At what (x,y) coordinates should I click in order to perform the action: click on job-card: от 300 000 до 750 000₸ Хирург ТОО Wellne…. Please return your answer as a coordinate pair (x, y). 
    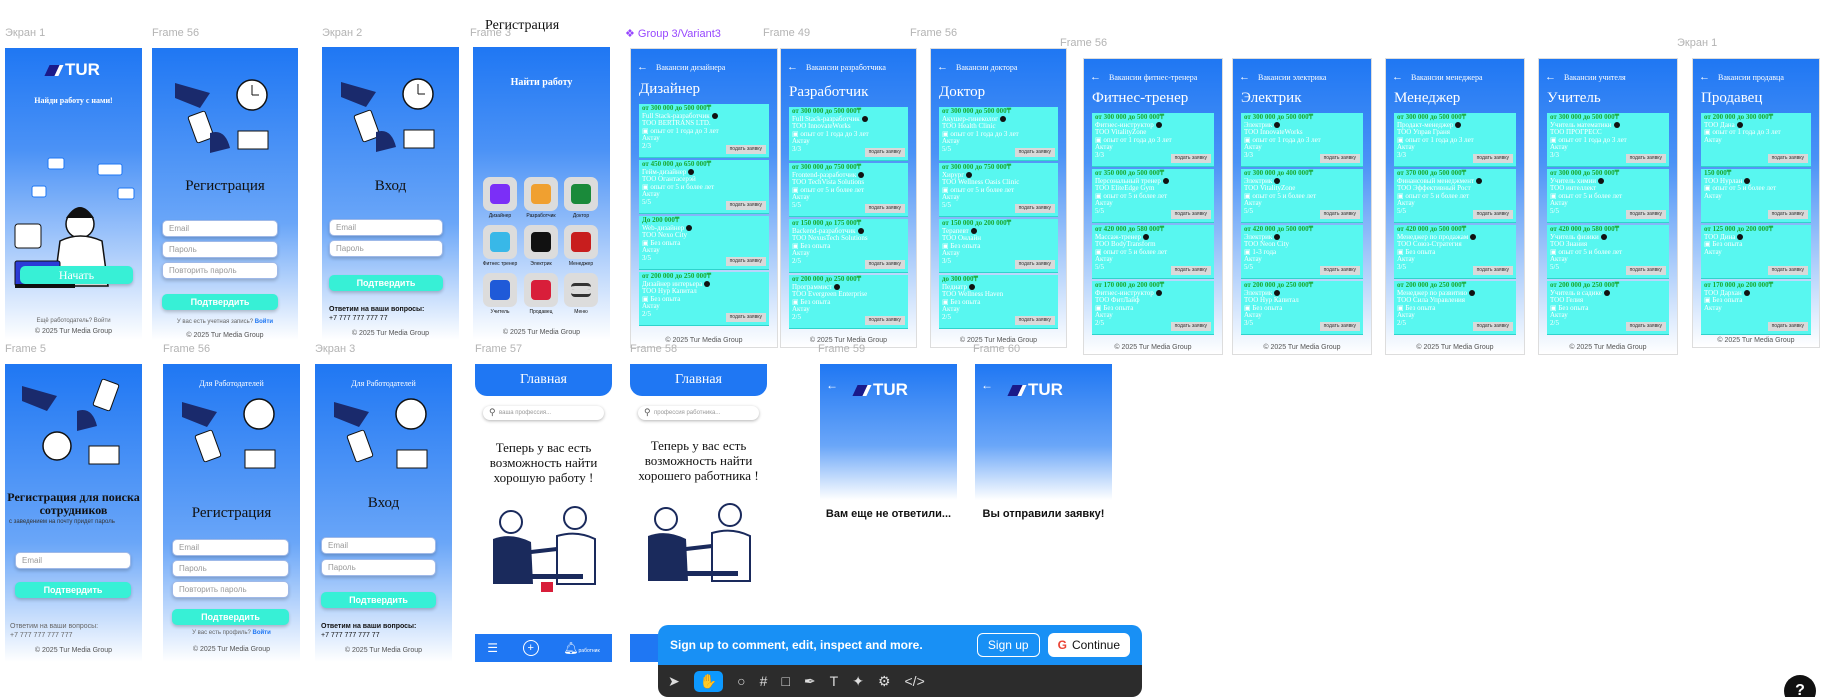
    Looking at the image, I should click on (998, 190).